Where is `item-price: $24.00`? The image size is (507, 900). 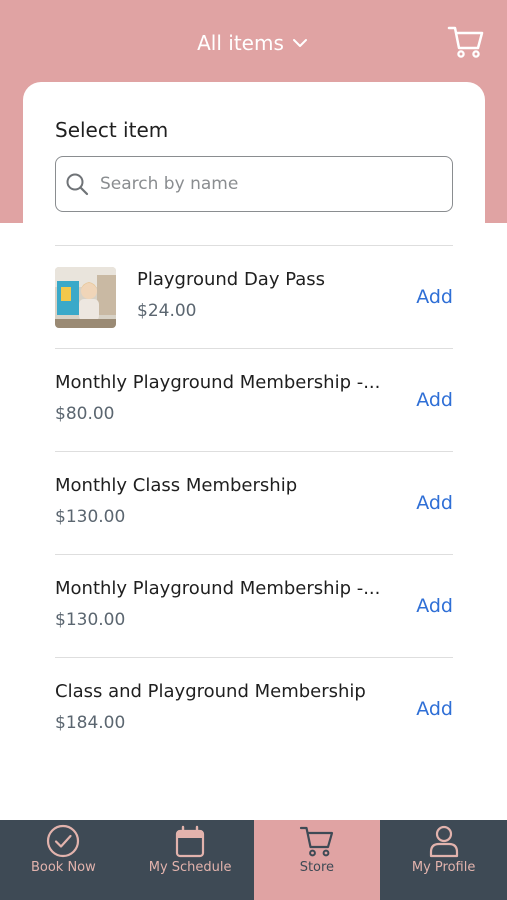 item-price: $24.00 is located at coordinates (167, 311).